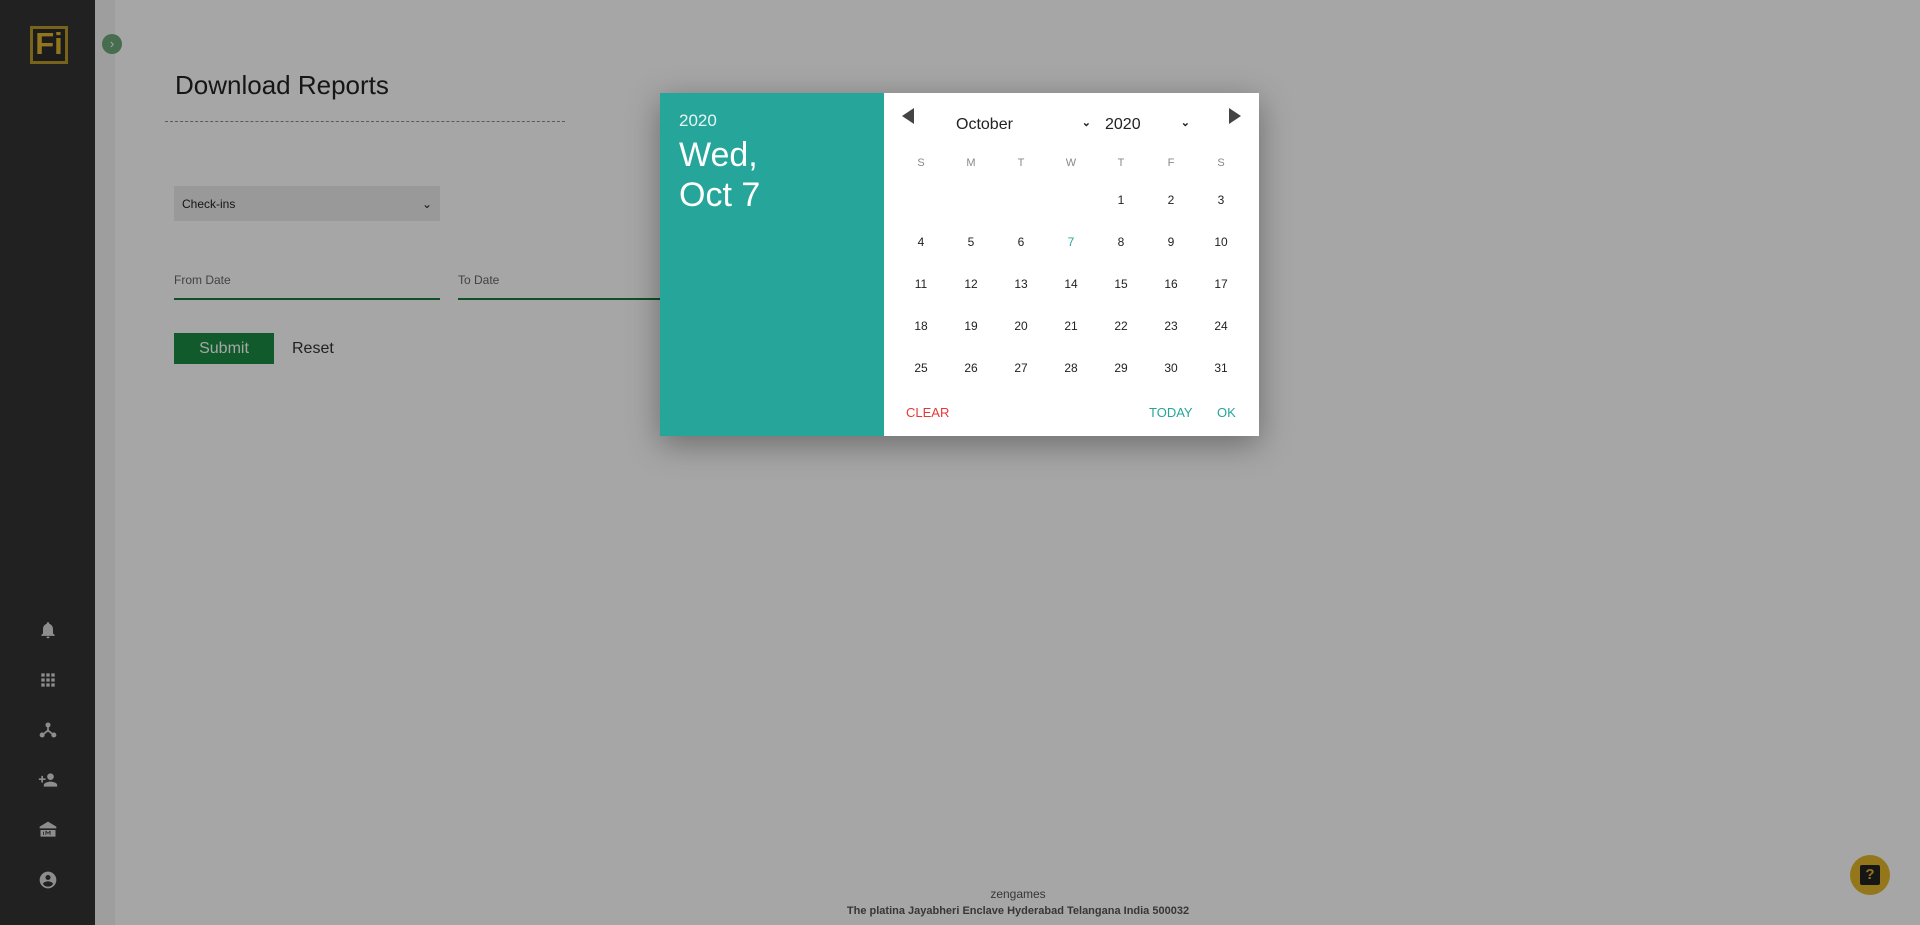 This screenshot has height=925, width=1920. I want to click on calendar-day: 8, so click(1121, 242).